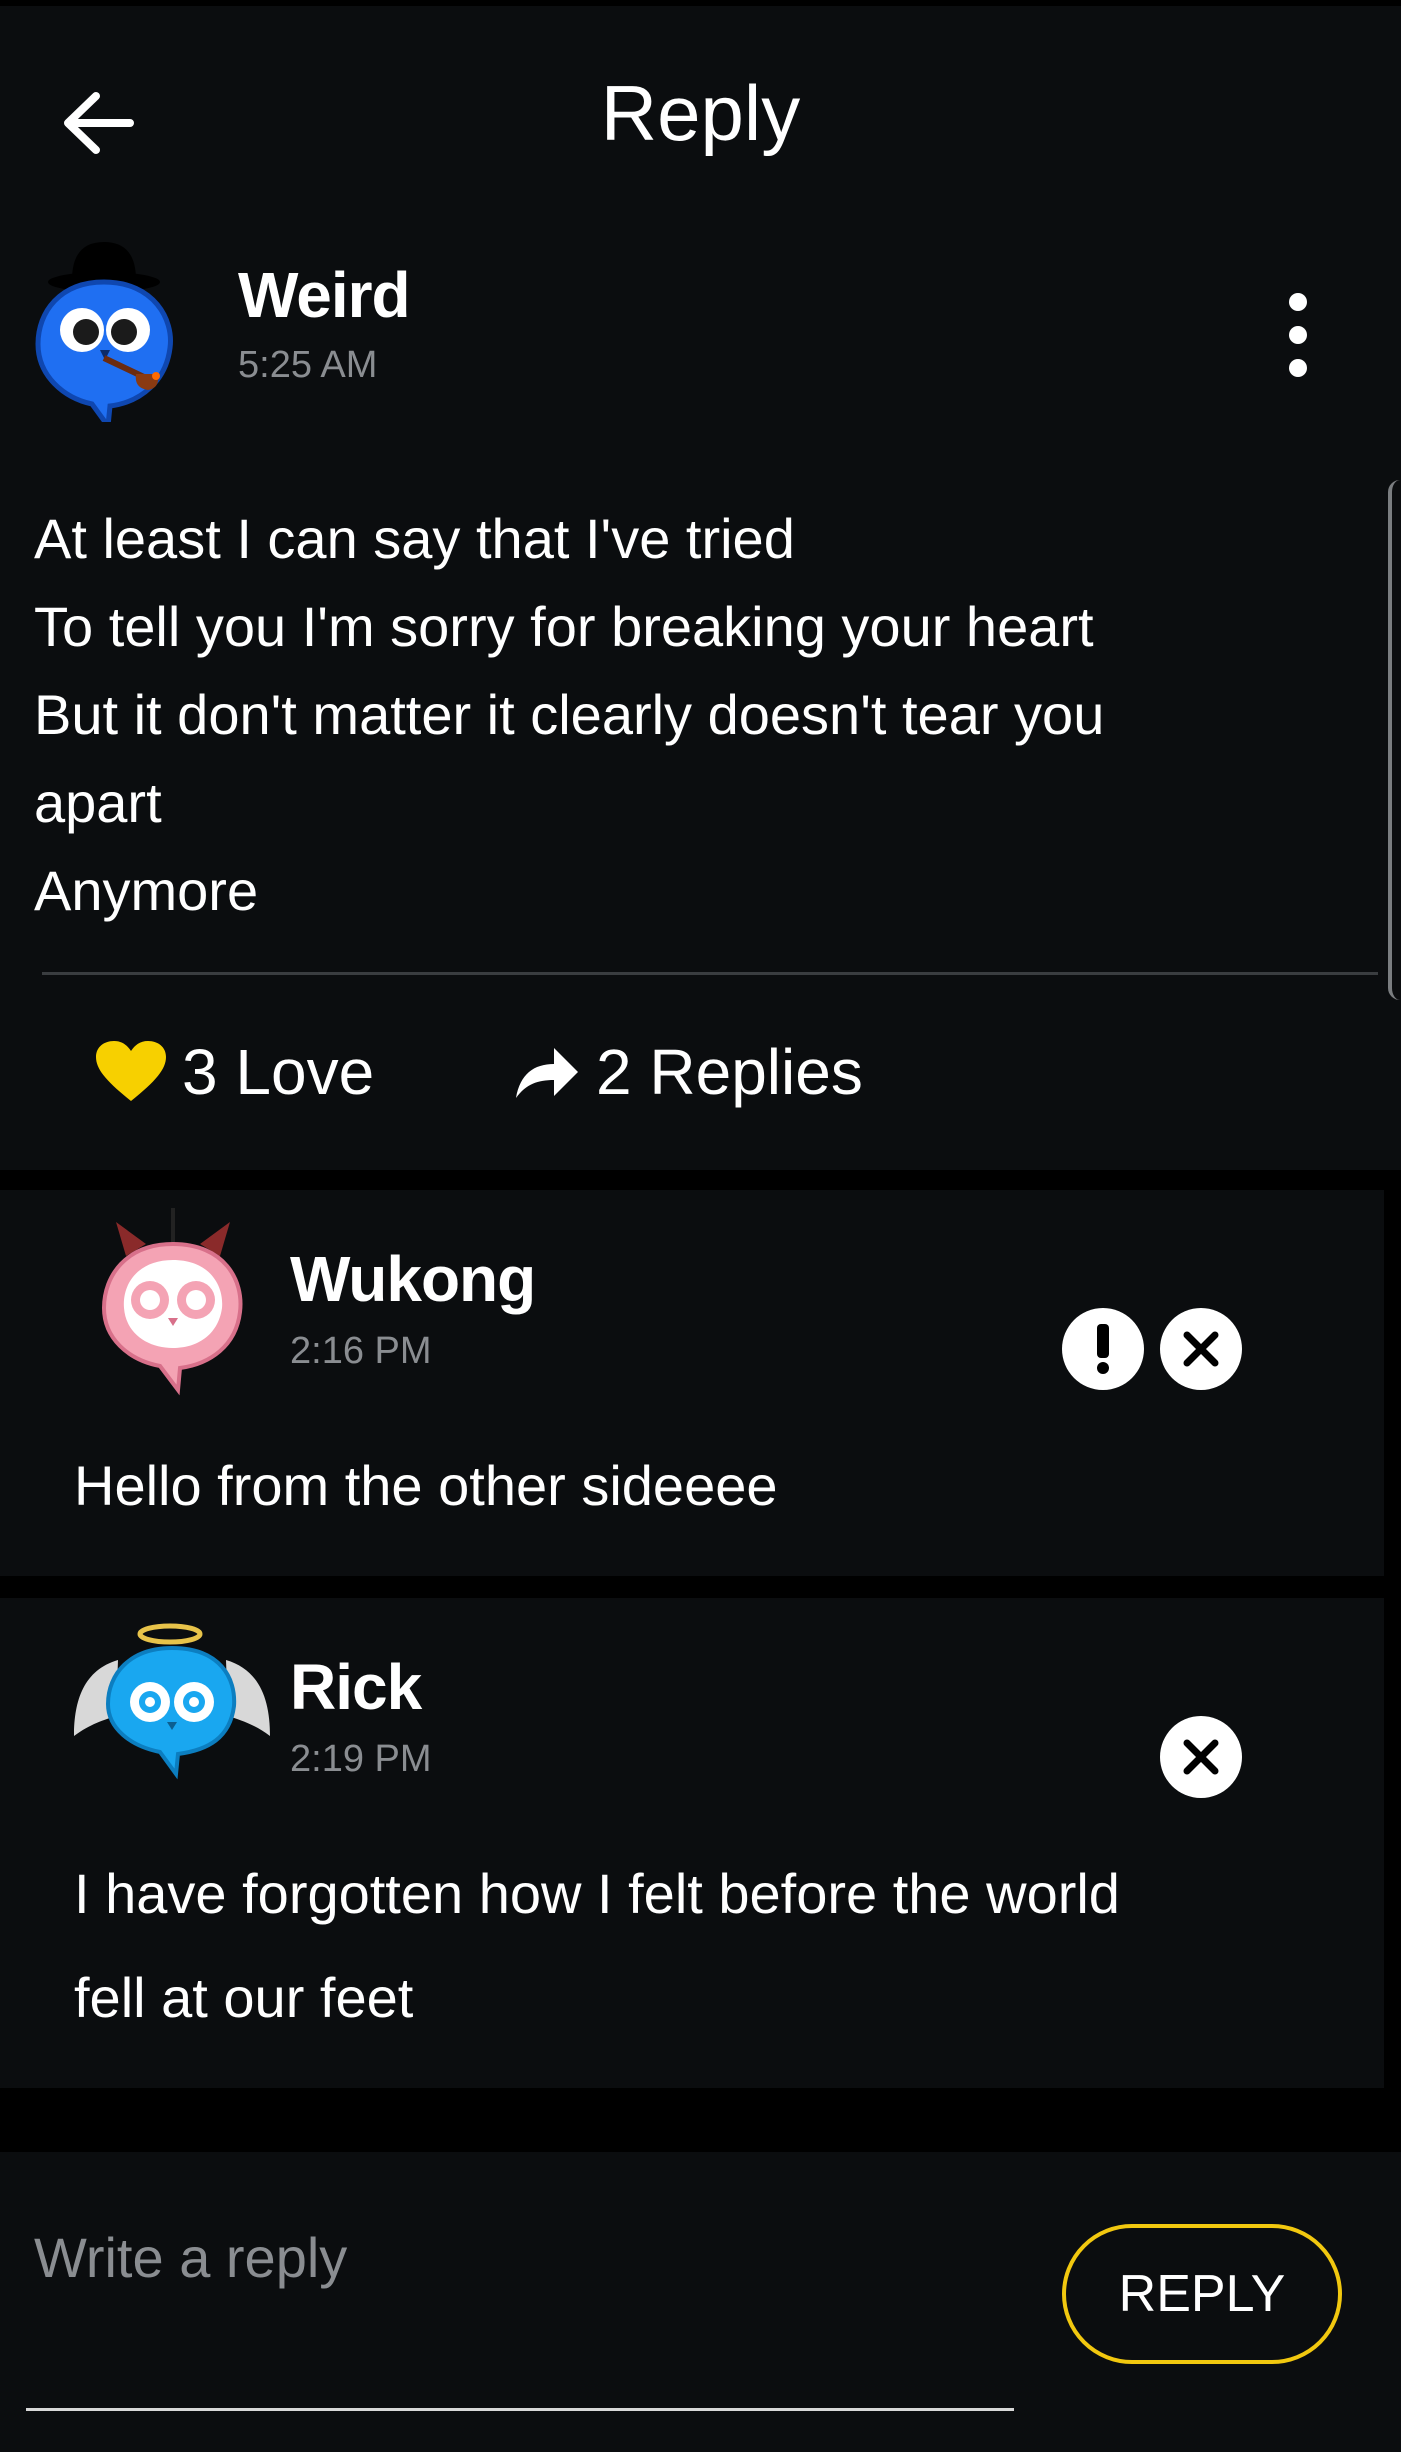 The height and width of the screenshot is (2452, 1401). What do you see at coordinates (109, 326) in the screenshot?
I see `owl-avatar-icon` at bounding box center [109, 326].